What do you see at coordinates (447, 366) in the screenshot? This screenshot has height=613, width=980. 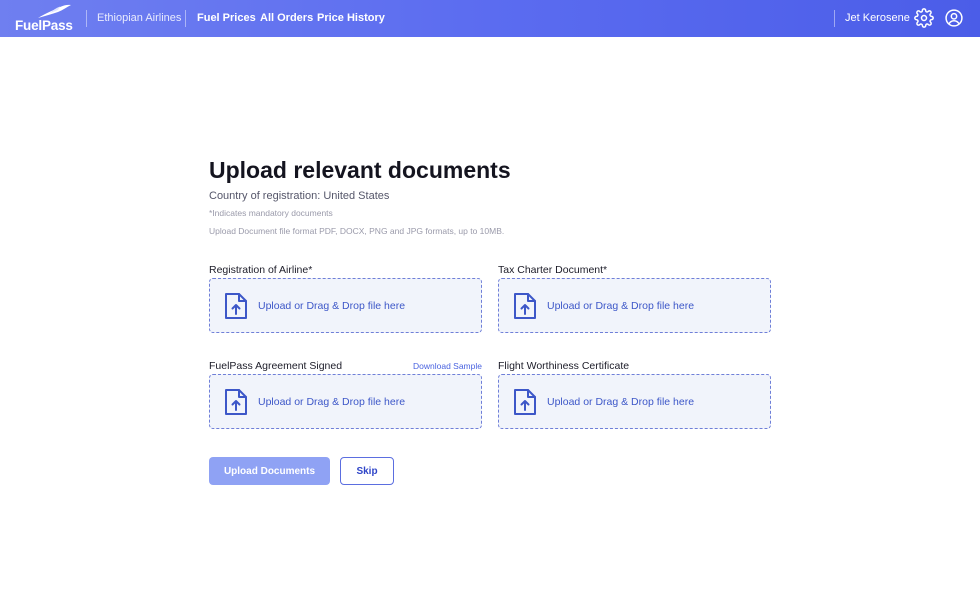 I see `download-sample-link: Download Sample` at bounding box center [447, 366].